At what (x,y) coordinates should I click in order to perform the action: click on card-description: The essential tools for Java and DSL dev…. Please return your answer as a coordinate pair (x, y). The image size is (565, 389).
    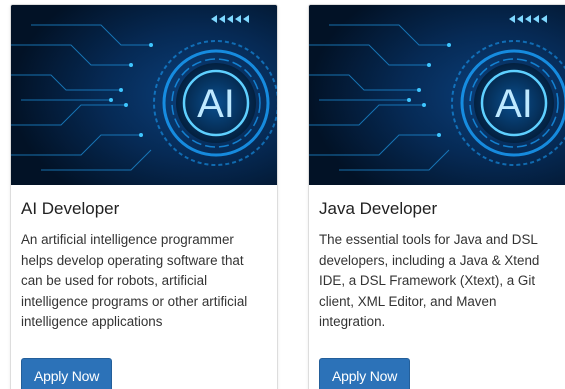
    Looking at the image, I should click on (429, 281).